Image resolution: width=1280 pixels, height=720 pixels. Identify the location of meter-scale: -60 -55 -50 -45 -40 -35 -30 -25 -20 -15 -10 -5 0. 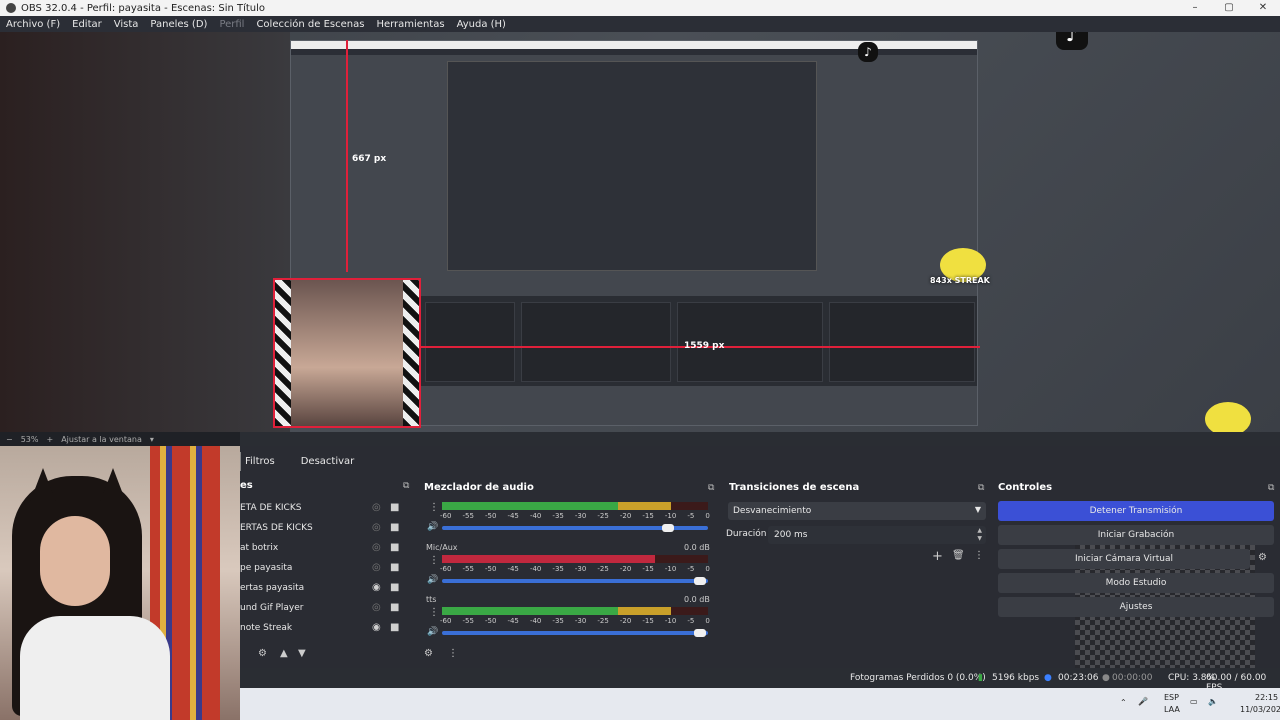
(575, 621).